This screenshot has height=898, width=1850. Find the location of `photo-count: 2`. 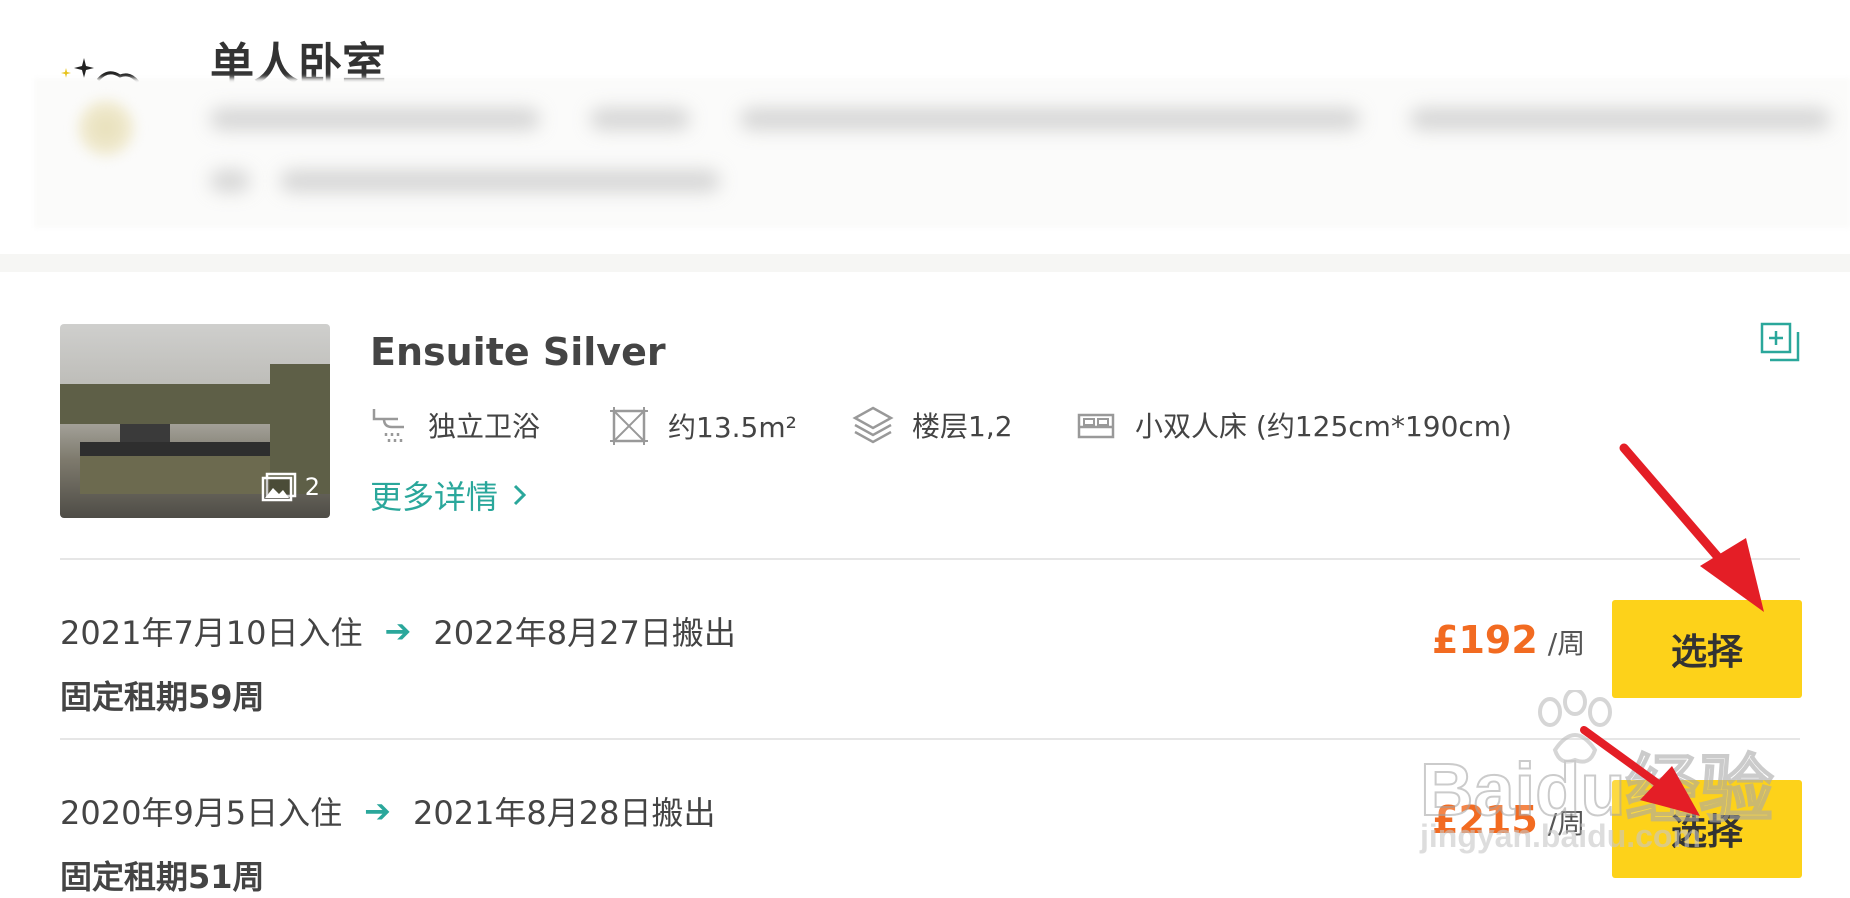

photo-count: 2 is located at coordinates (290, 487).